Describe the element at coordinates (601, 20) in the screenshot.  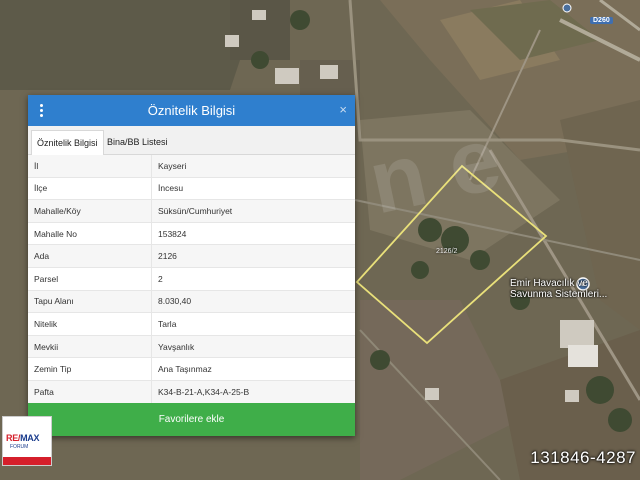
I see `road-label: D260` at that location.